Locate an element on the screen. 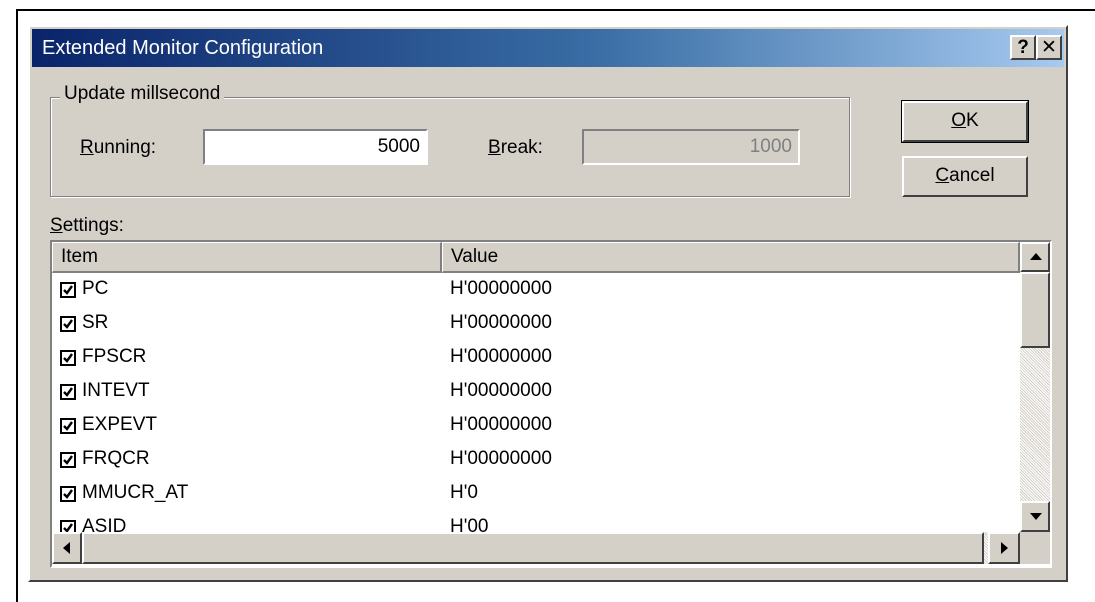  vertical-scrollbar is located at coordinates (1035, 387).